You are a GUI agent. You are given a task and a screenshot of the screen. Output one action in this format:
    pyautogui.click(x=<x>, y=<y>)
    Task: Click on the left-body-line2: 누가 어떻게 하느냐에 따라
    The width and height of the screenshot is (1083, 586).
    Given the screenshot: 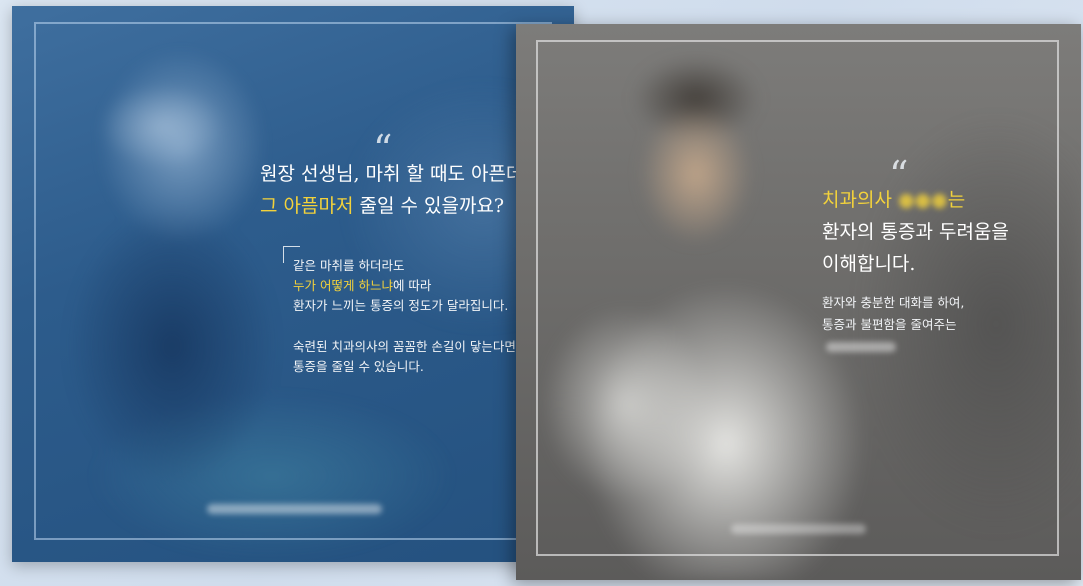 What is the action you would take?
    pyautogui.click(x=362, y=286)
    